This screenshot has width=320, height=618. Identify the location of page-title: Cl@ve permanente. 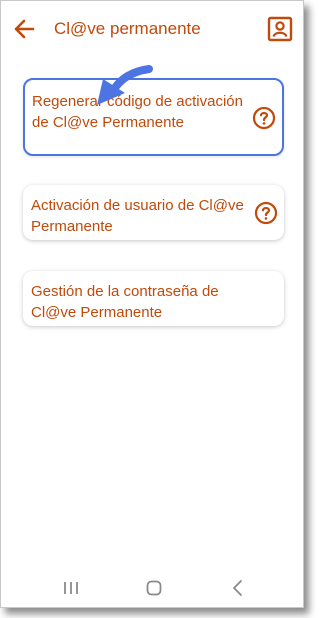
(127, 28).